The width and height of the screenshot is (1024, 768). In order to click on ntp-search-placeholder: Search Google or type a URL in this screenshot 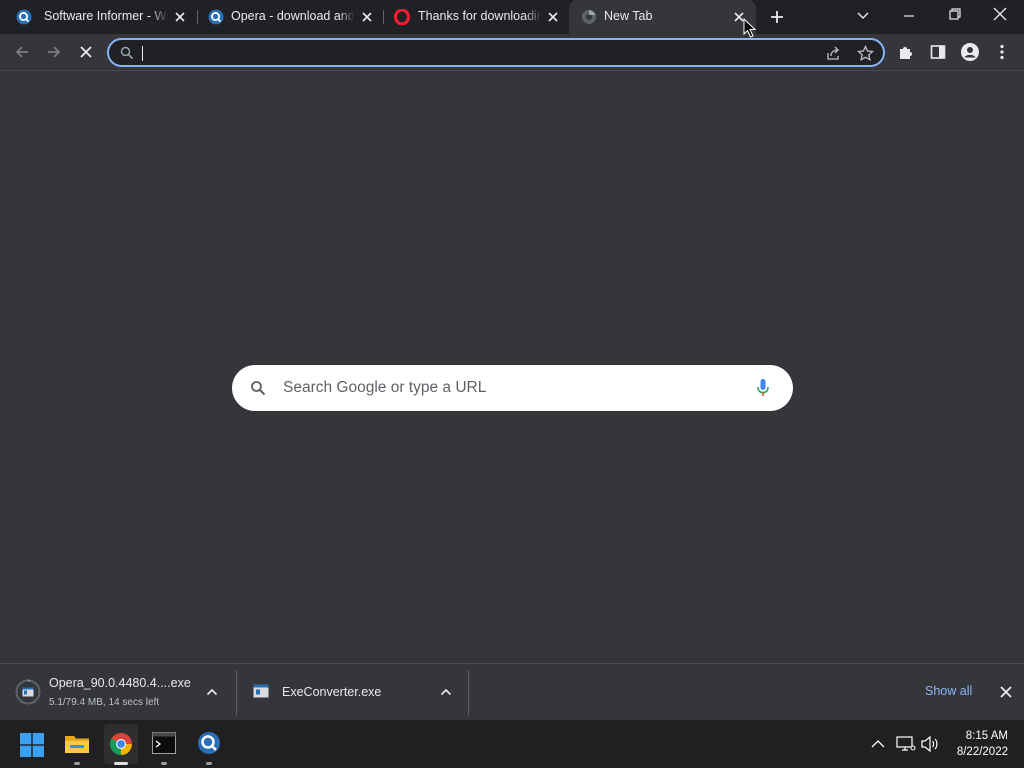, I will do `click(385, 387)`.